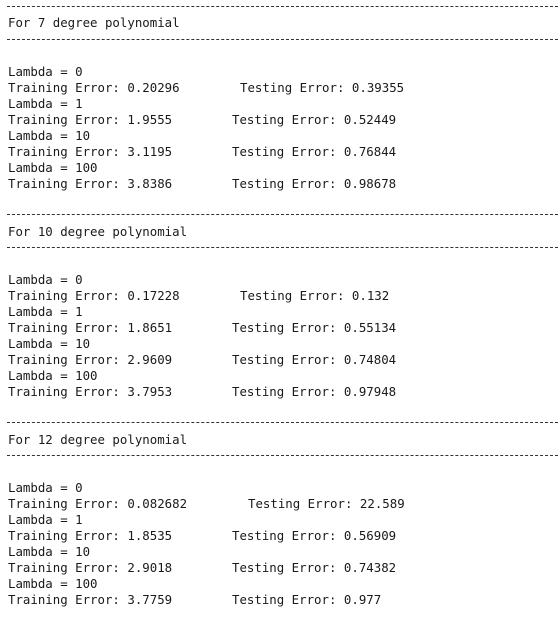  Describe the element at coordinates (90, 567) in the screenshot. I see `training-error: Training Error: 2.9018` at that location.